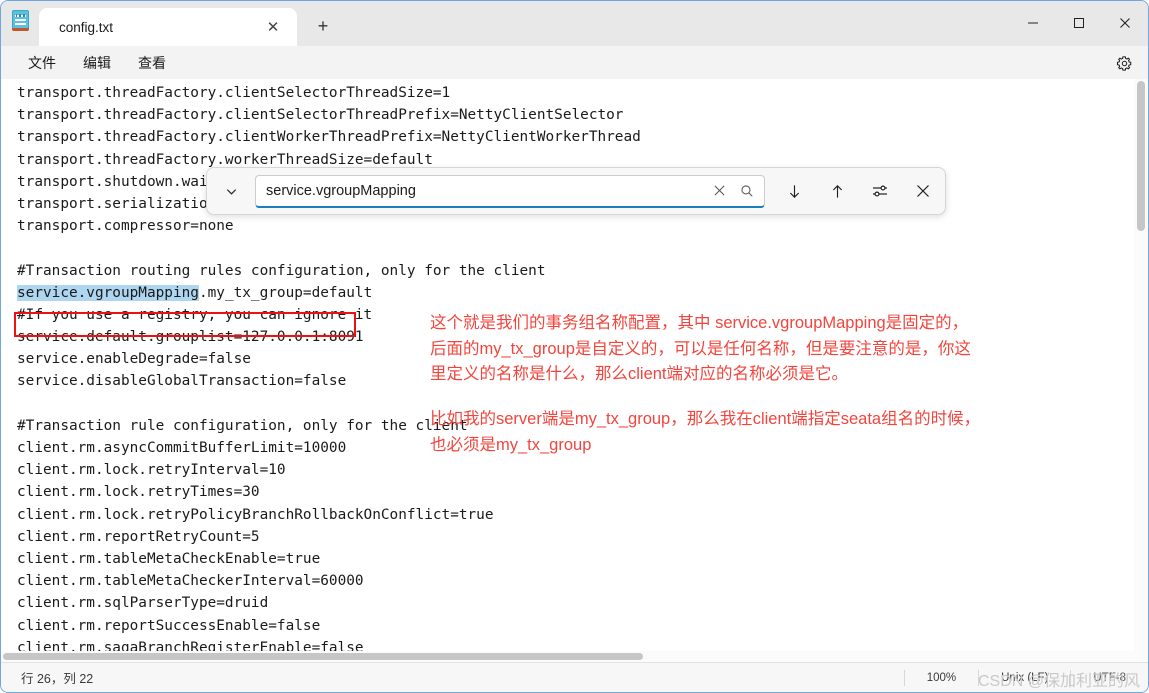 This screenshot has width=1149, height=693. Describe the element at coordinates (923, 191) in the screenshot. I see `close-find-bar-icon` at that location.